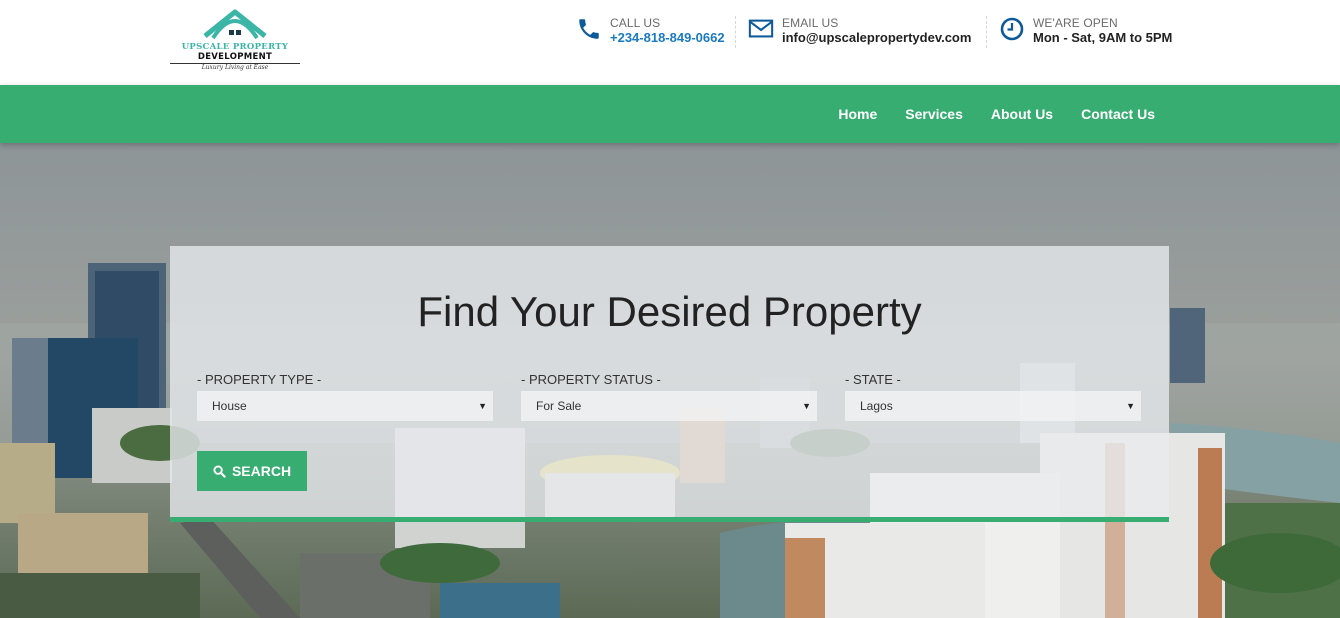 This screenshot has width=1340, height=618. Describe the element at coordinates (345, 406) in the screenshot. I see `property-type-select: House ▼` at that location.